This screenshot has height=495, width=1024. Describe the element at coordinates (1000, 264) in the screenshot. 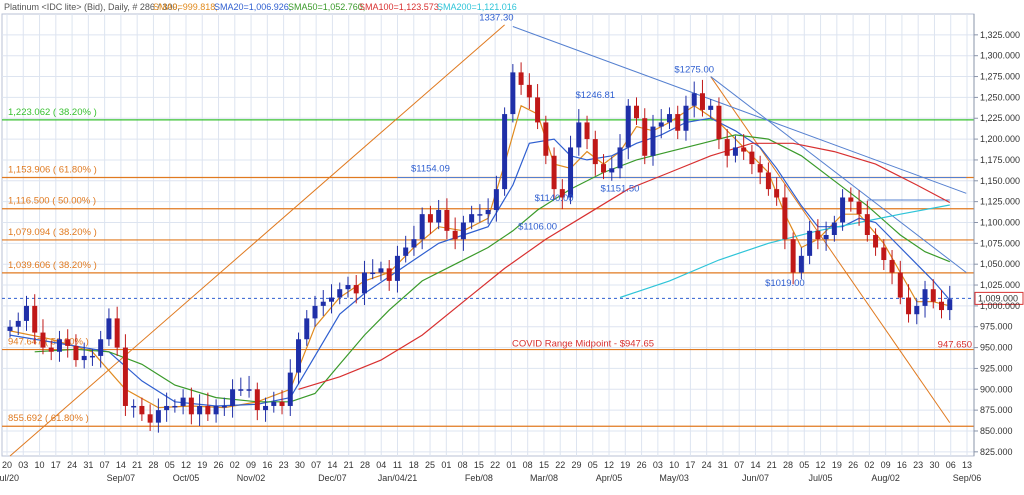

I see `y-tick-label: 1,050.000` at that location.